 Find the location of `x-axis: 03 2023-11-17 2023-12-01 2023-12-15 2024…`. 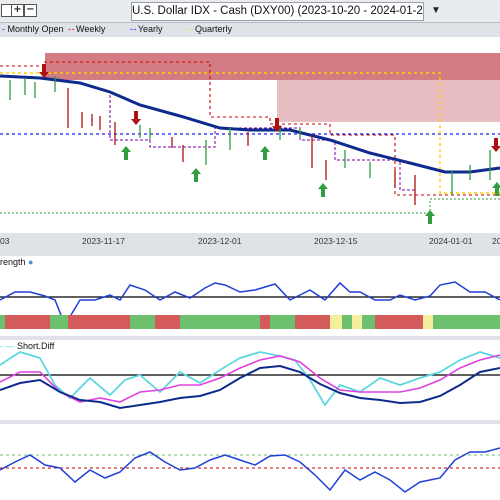

x-axis: 03 2023-11-17 2023-12-01 2023-12-15 2024… is located at coordinates (250, 241).